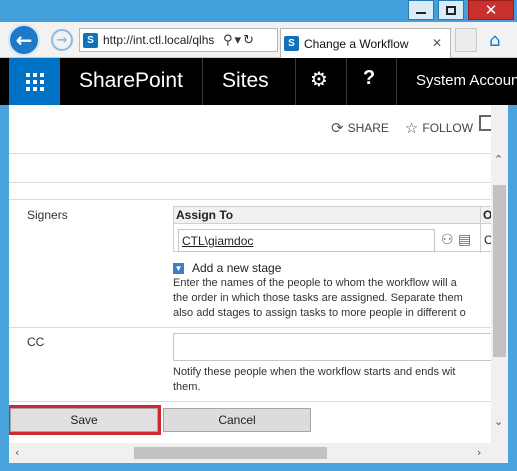  What do you see at coordinates (466, 80) in the screenshot?
I see `account-menu: System Account` at bounding box center [466, 80].